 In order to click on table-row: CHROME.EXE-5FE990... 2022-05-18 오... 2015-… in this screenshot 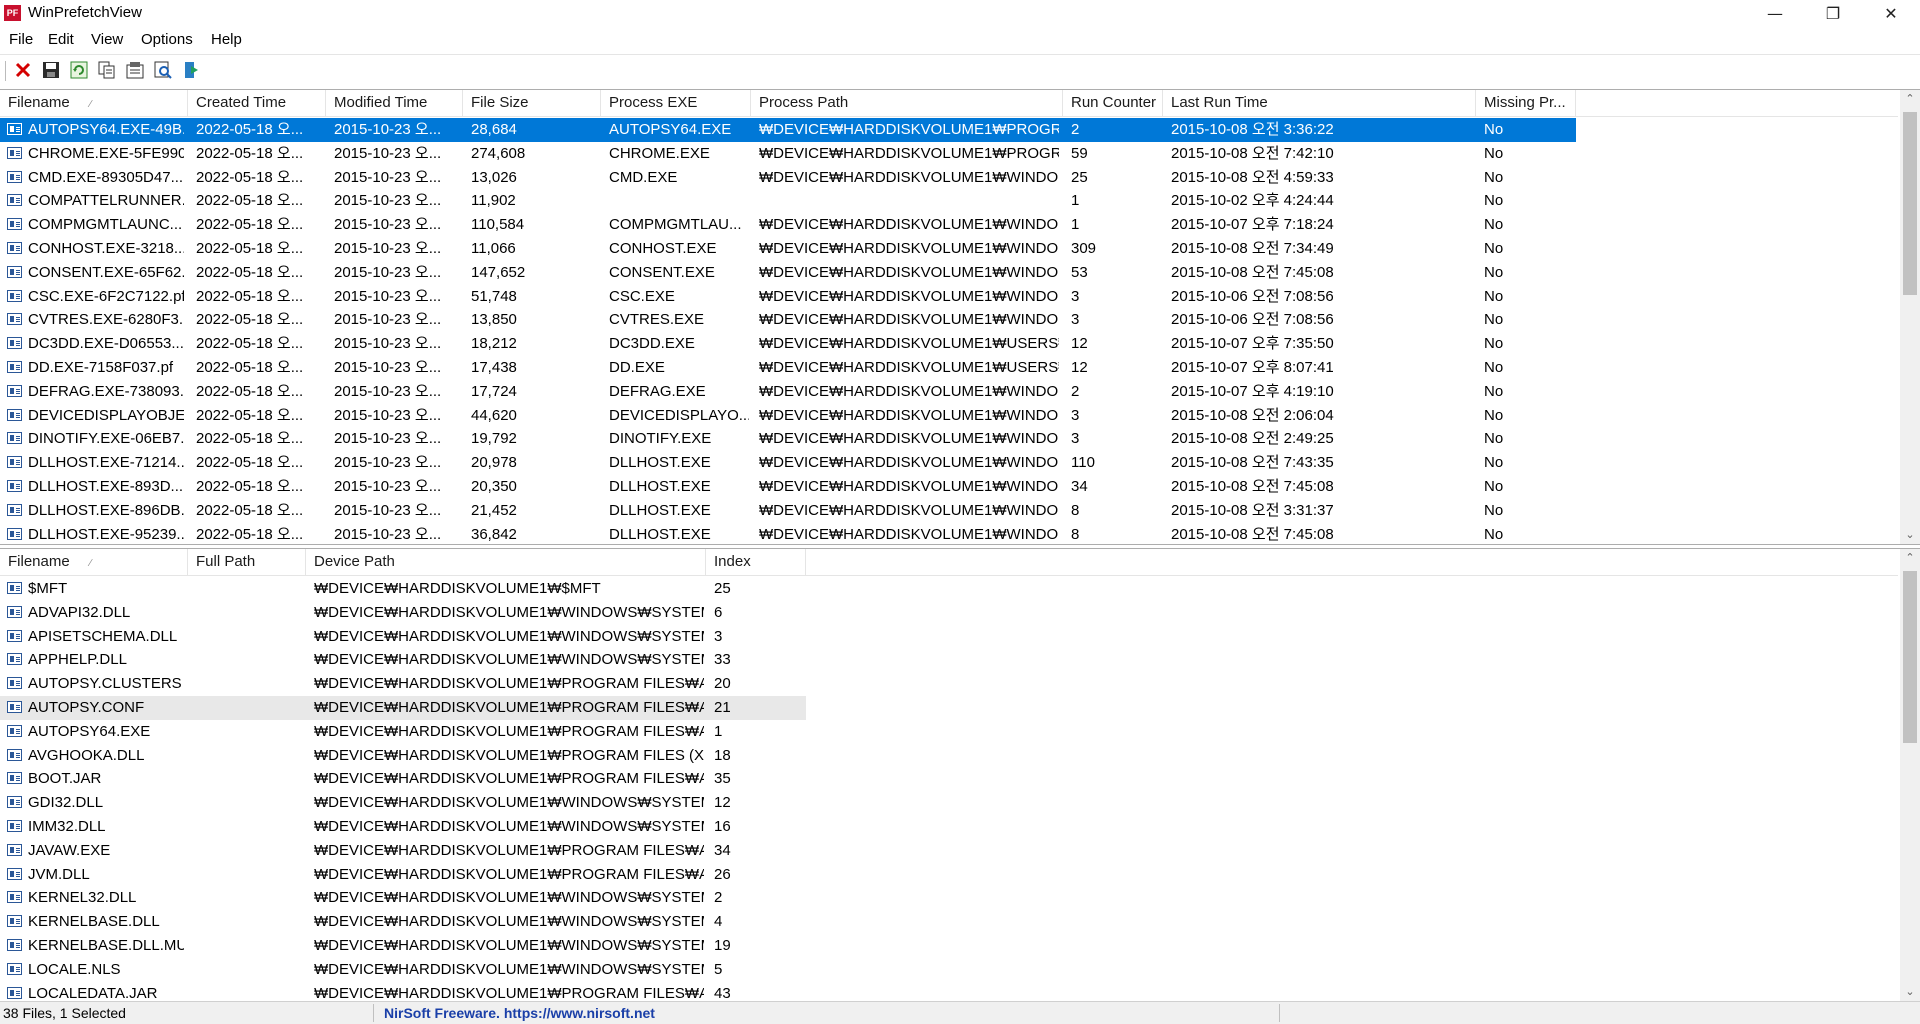, I will do `click(788, 154)`.